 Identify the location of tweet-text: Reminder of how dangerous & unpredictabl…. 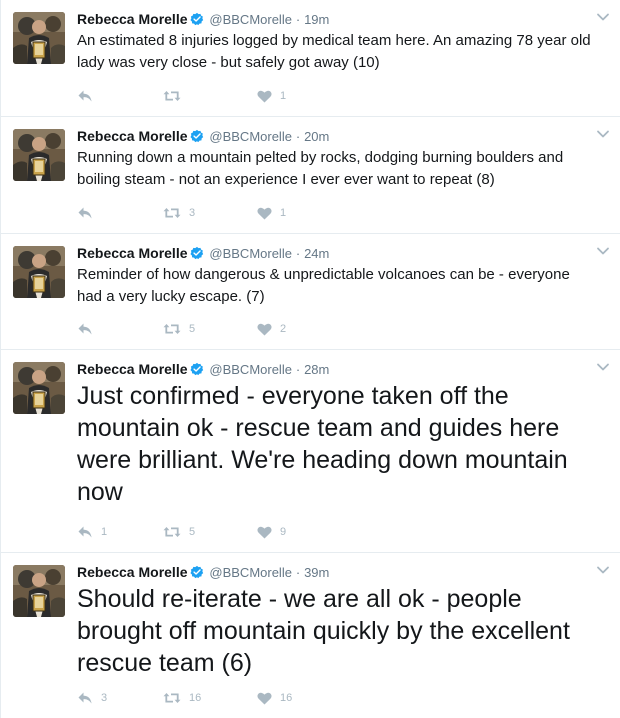
(323, 285).